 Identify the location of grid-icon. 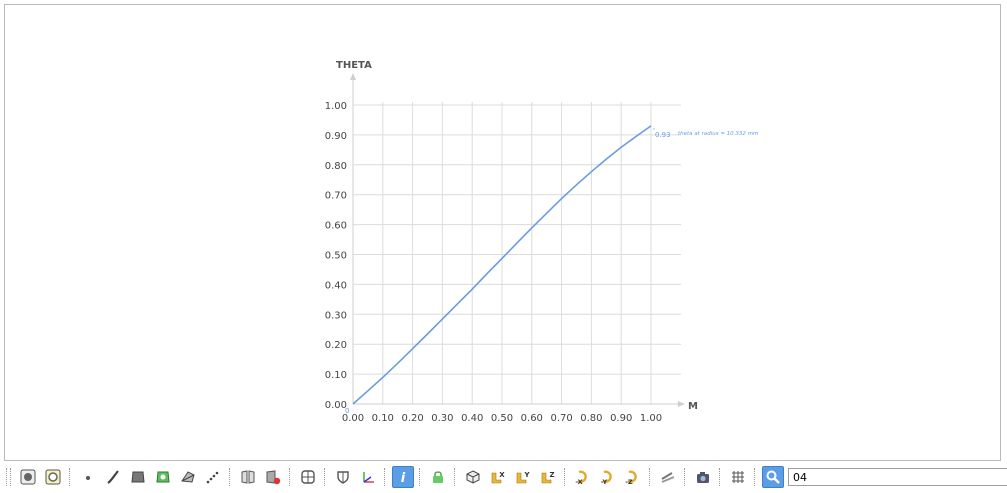
(738, 477).